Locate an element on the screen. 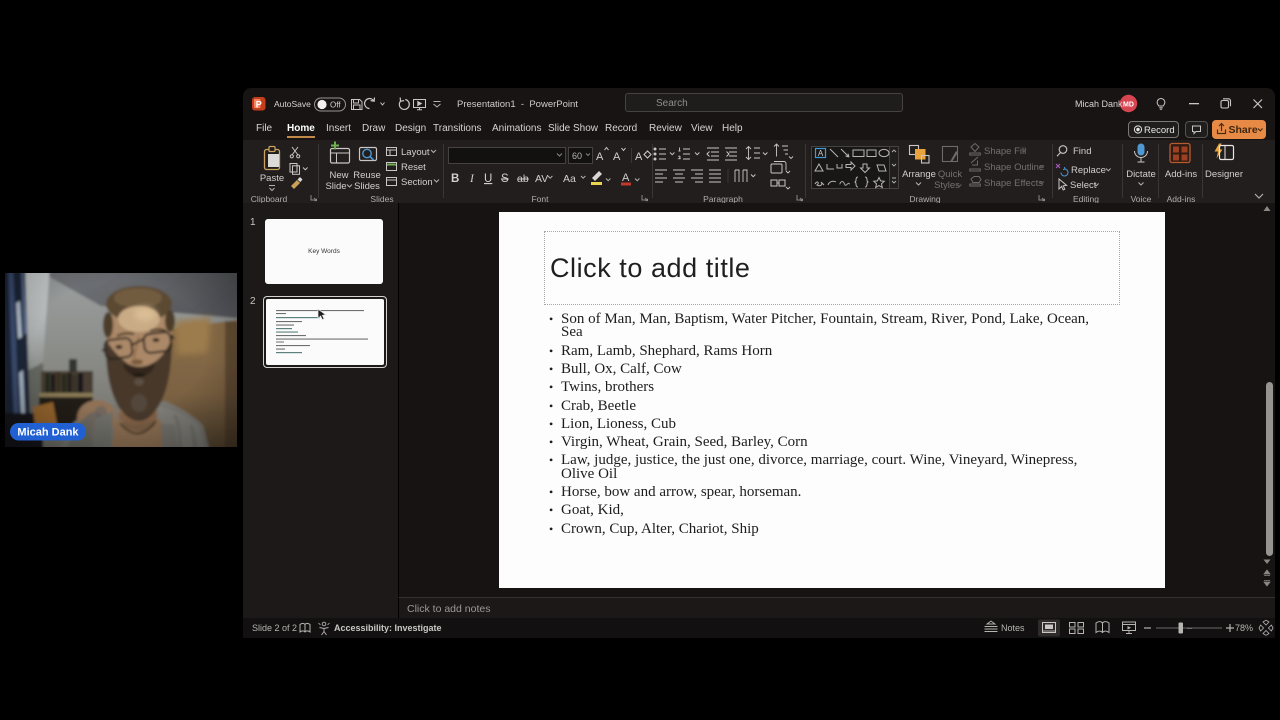 Image resolution: width=1280 pixels, height=720 pixels. svg-text: Designer is located at coordinates (1224, 174).